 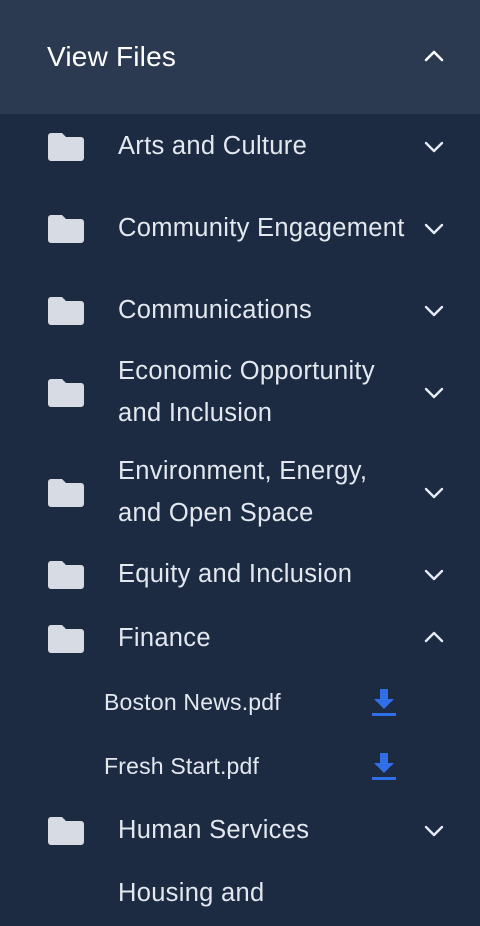 I want to click on folder-row-finance: Finance, so click(x=240, y=638).